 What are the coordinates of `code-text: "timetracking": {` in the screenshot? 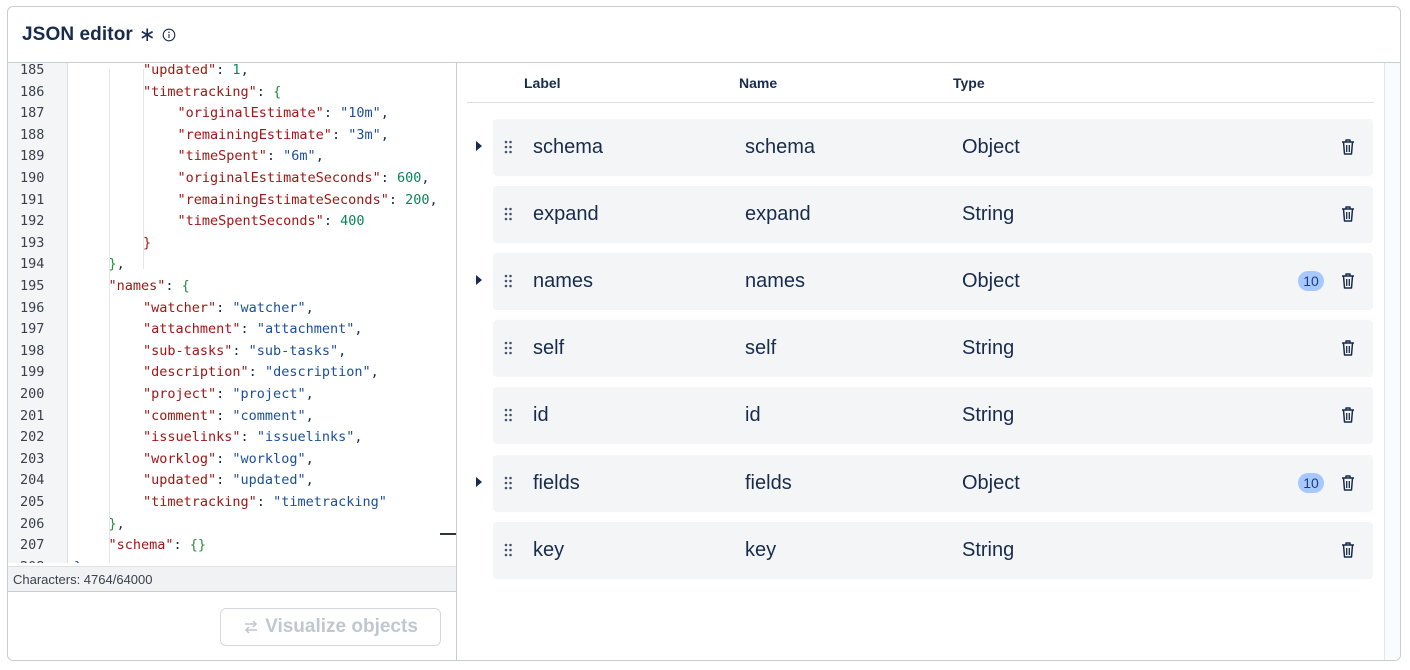 It's located at (212, 93).